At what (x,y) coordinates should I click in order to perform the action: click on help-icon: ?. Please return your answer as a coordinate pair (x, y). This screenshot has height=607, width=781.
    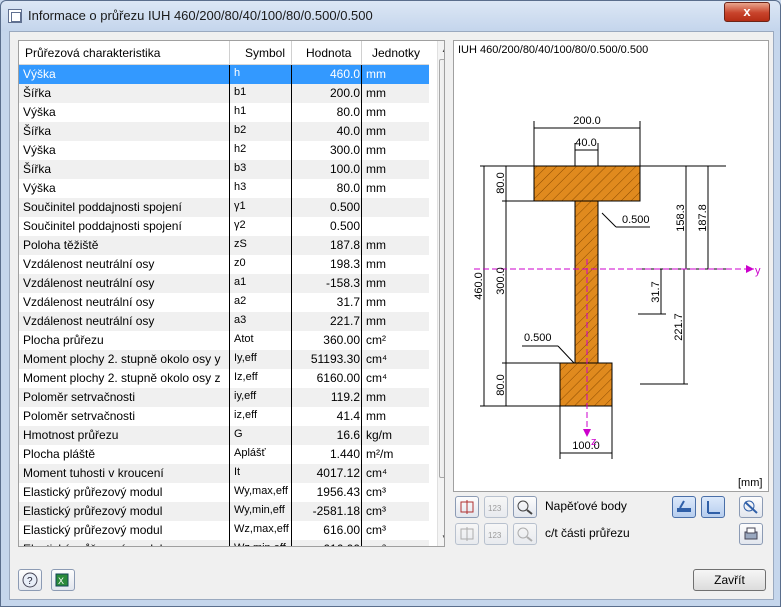
    Looking at the image, I should click on (30, 580).